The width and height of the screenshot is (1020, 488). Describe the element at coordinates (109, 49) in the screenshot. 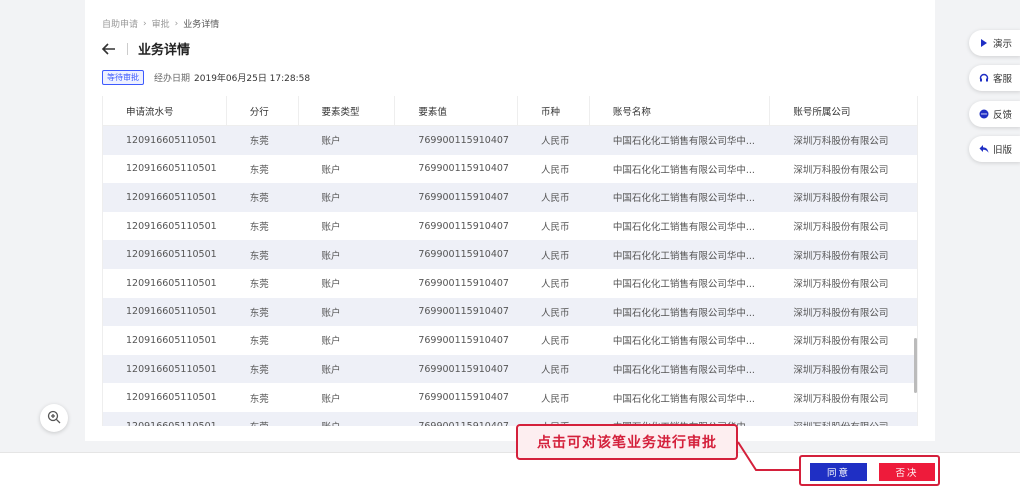

I see `back-arrow-icon` at that location.